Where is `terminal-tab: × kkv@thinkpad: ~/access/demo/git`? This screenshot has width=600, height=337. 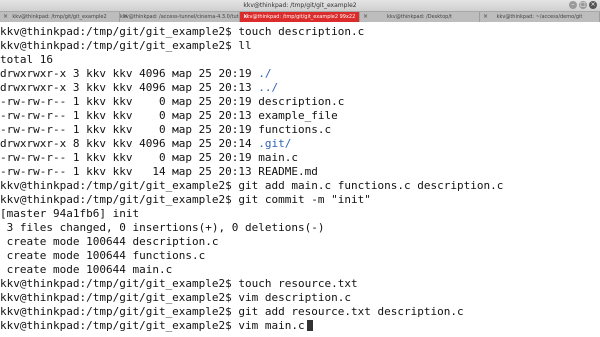
terminal-tab: × kkv@thinkpad: ~/access/demo/git is located at coordinates (540, 17).